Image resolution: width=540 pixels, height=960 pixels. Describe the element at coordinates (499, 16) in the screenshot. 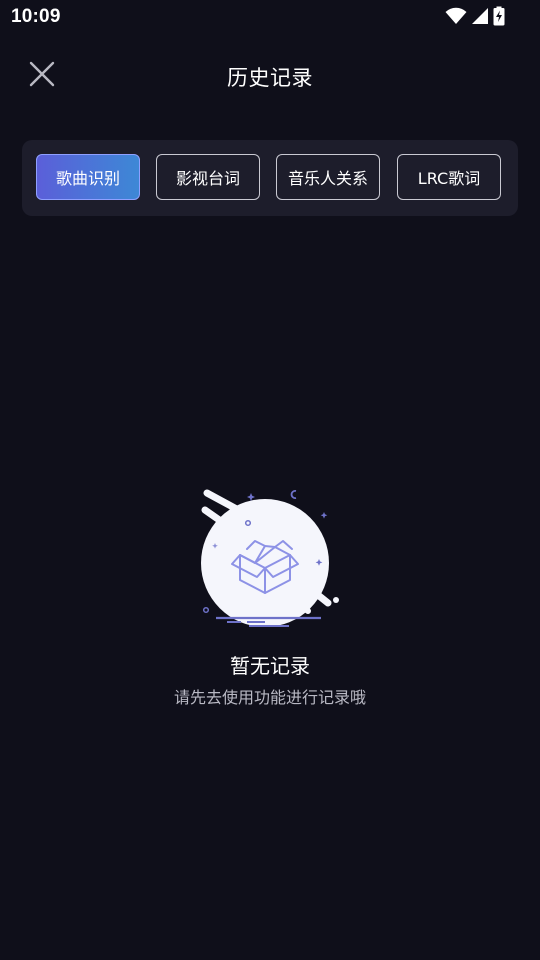

I see `battery-charging-icon` at that location.